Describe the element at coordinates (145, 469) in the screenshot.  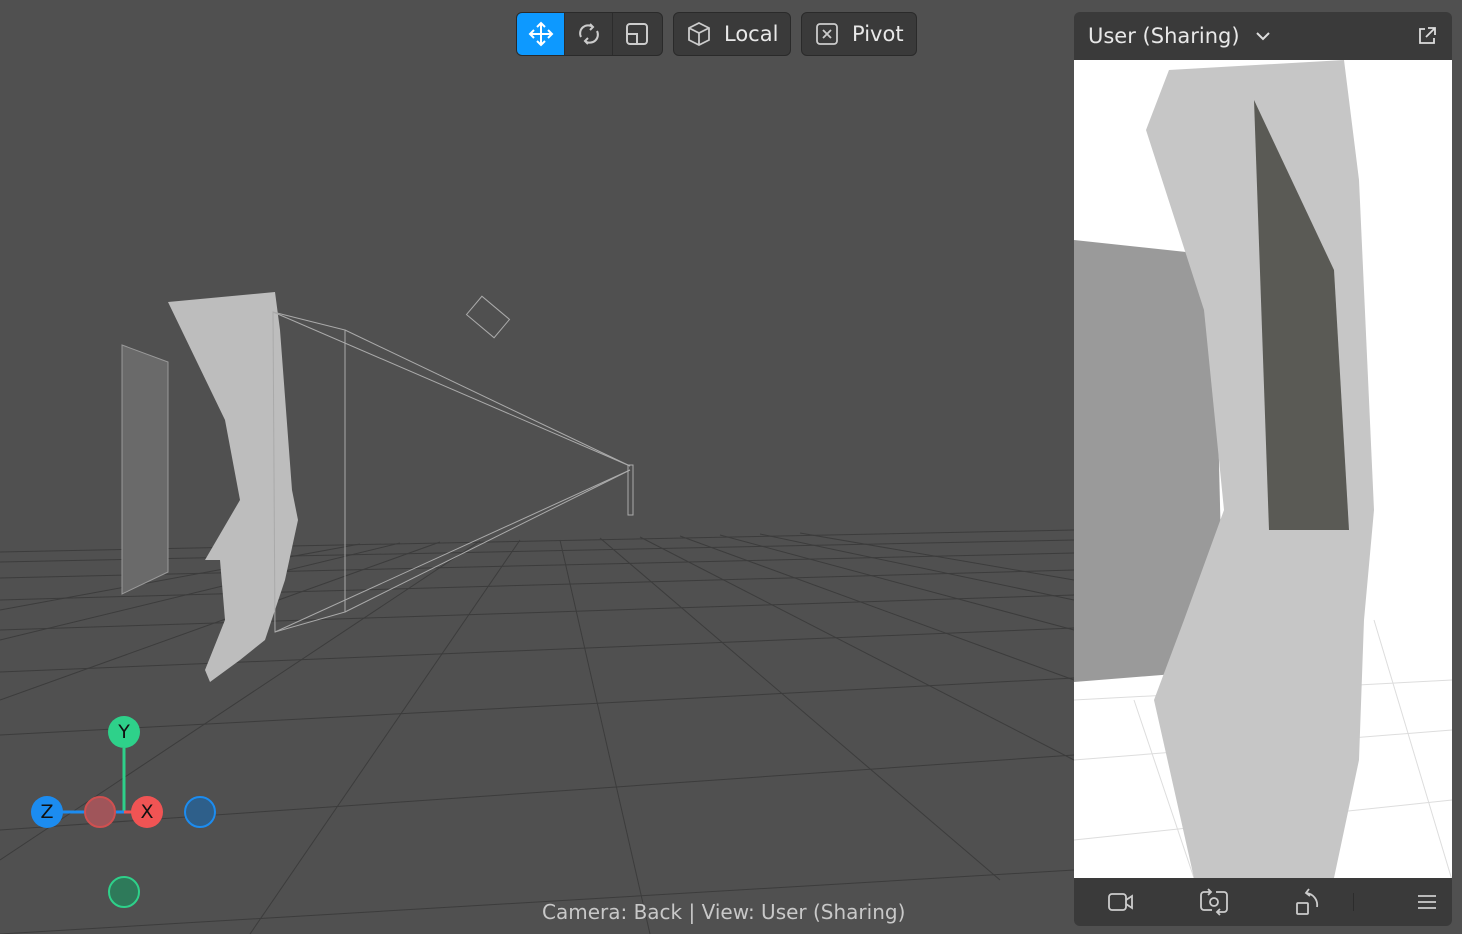
I see `image-plane` at that location.